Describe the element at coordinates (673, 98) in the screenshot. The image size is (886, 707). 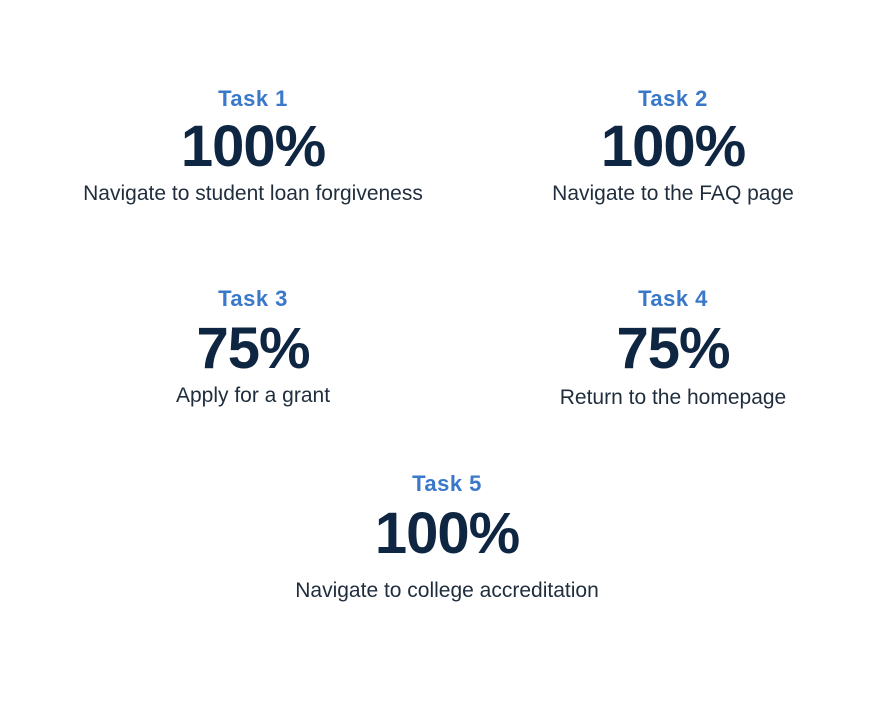
I see `task-label: Task 2` at that location.